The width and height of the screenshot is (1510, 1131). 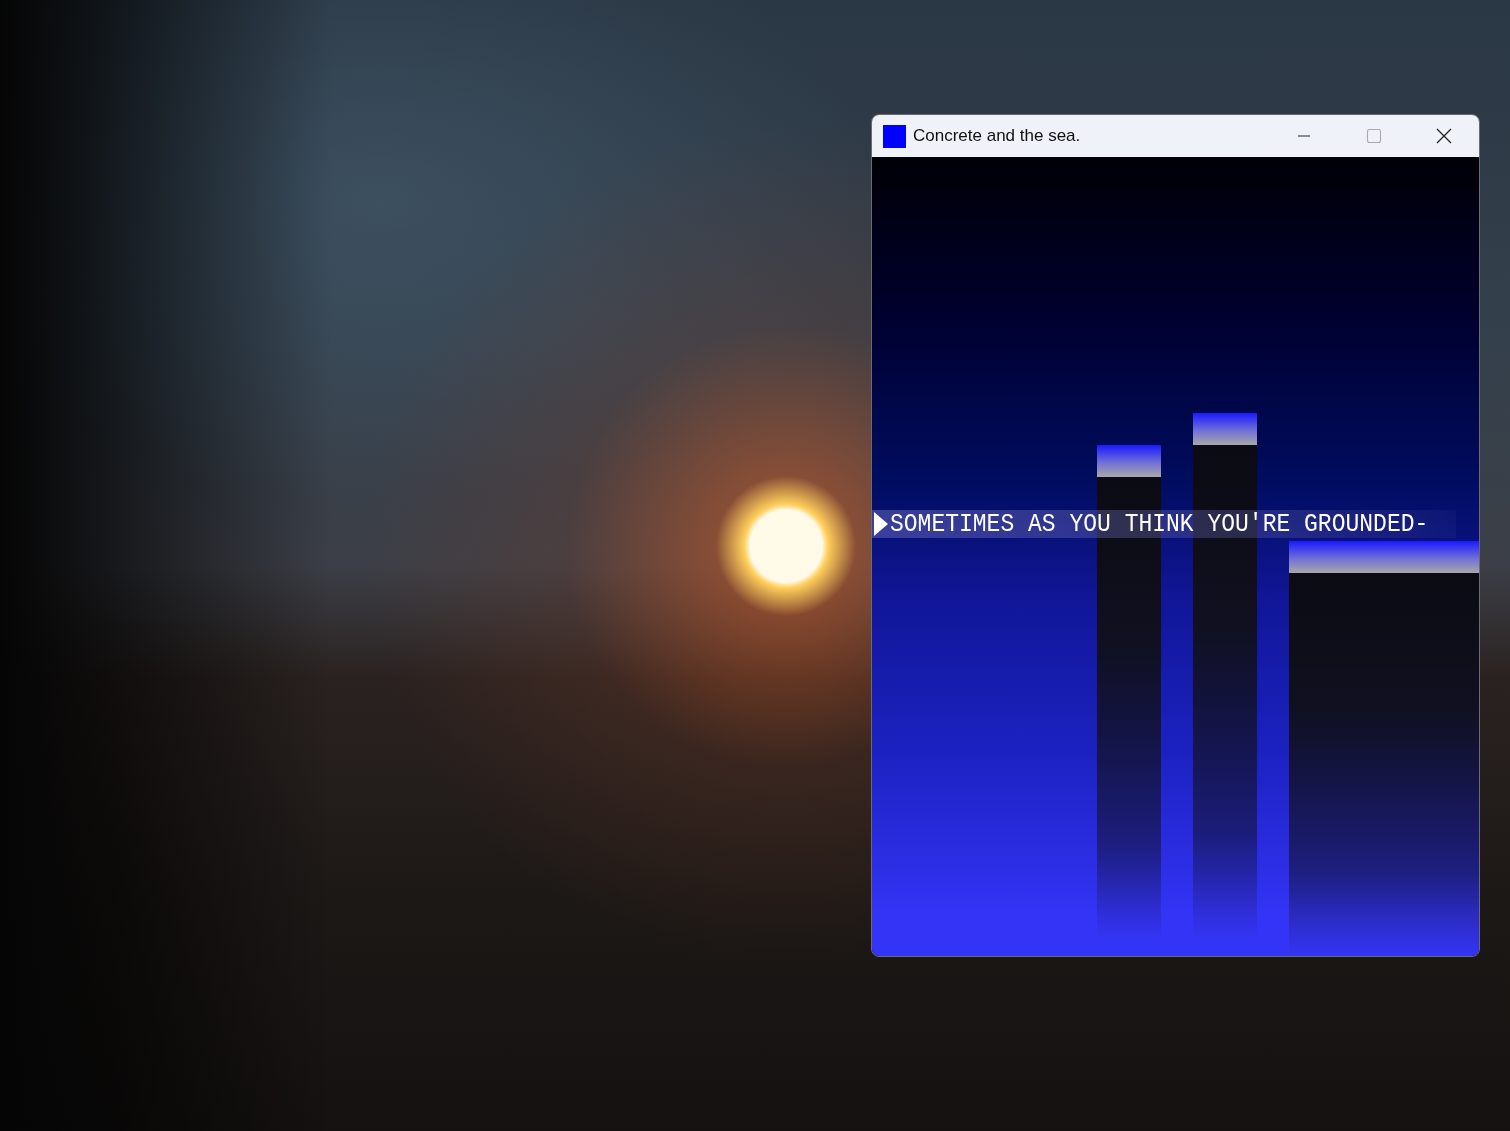 I want to click on play-arrow-icon, so click(x=881, y=524).